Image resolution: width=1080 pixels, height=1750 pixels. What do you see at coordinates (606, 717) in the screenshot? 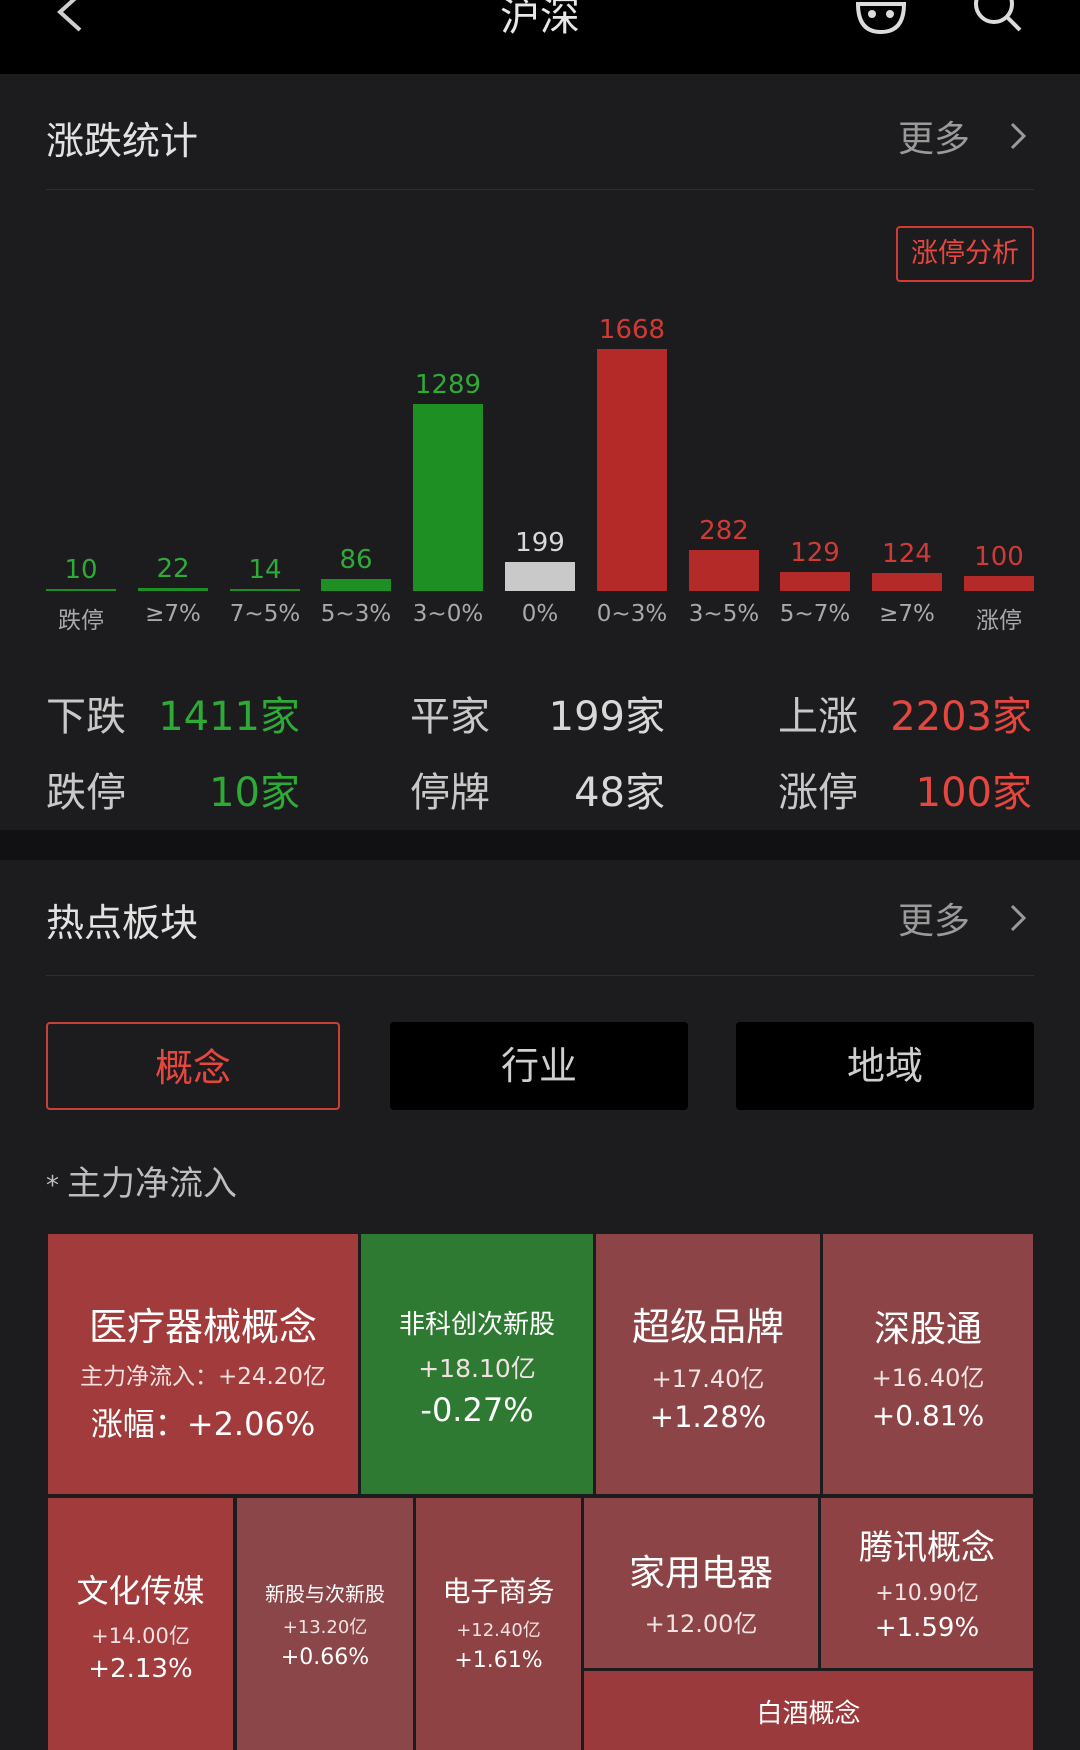
I see `flat-value: 199家` at bounding box center [606, 717].